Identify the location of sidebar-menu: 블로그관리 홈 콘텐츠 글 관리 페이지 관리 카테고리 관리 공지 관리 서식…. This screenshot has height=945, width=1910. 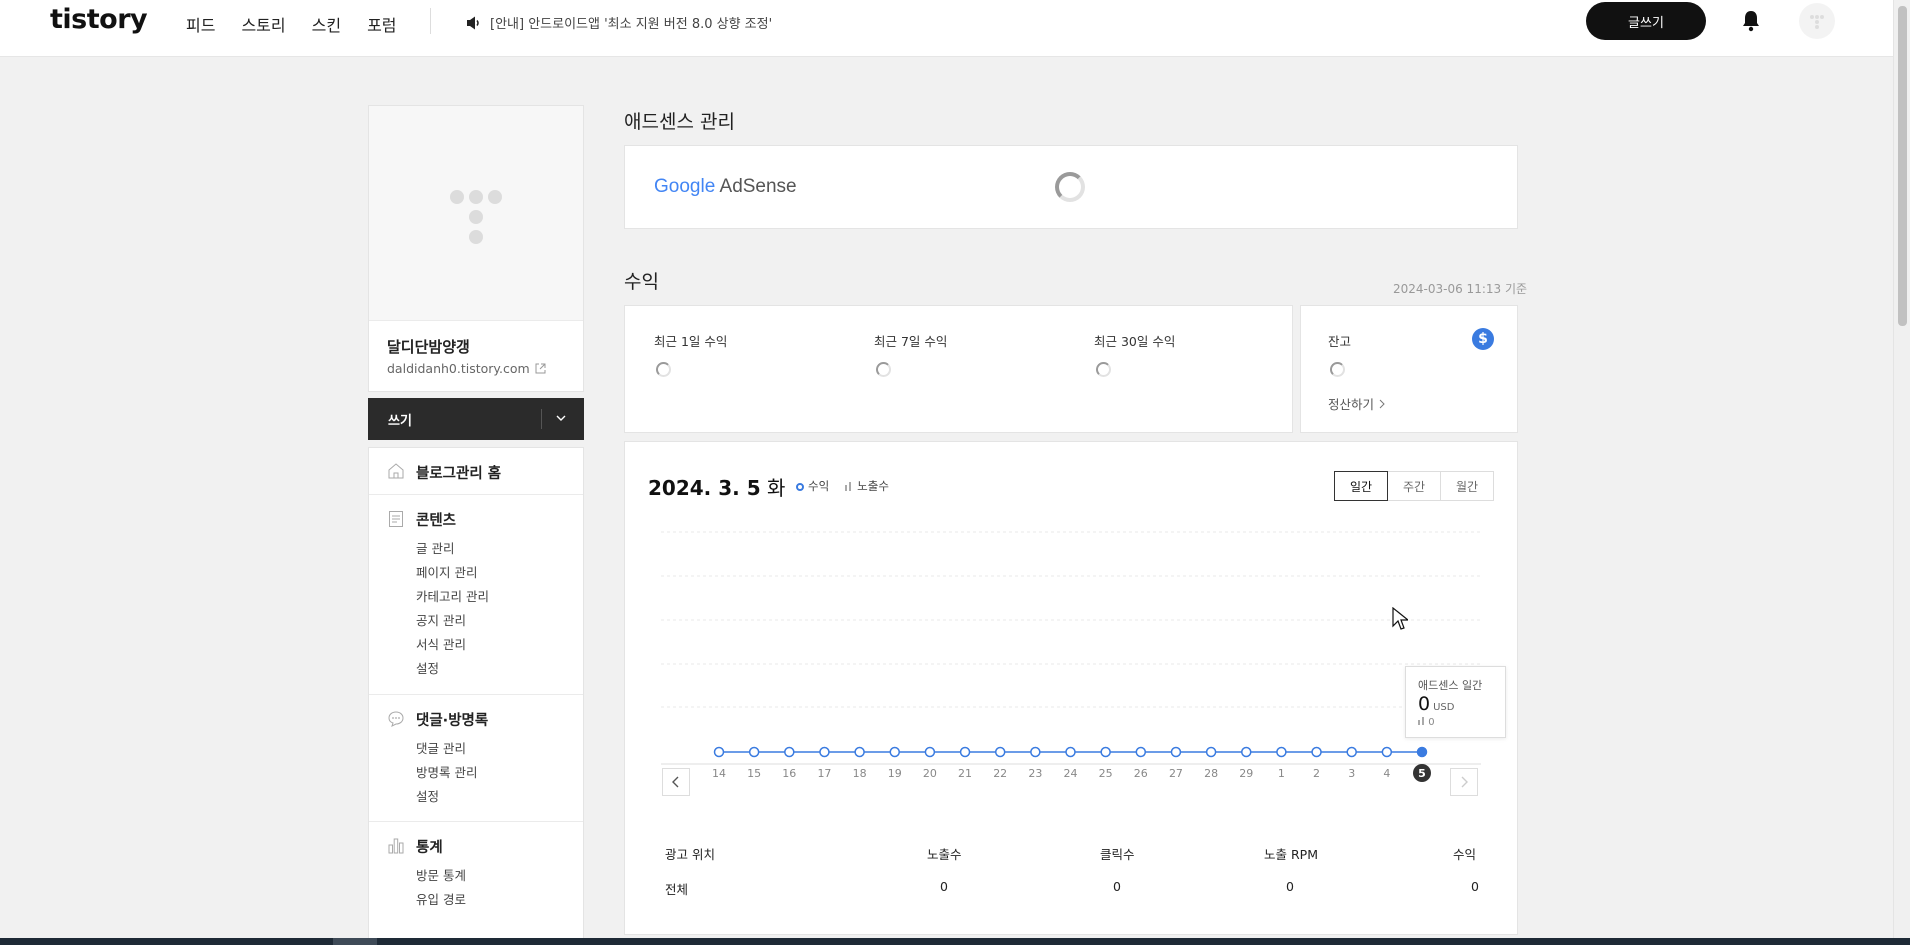
(476, 696).